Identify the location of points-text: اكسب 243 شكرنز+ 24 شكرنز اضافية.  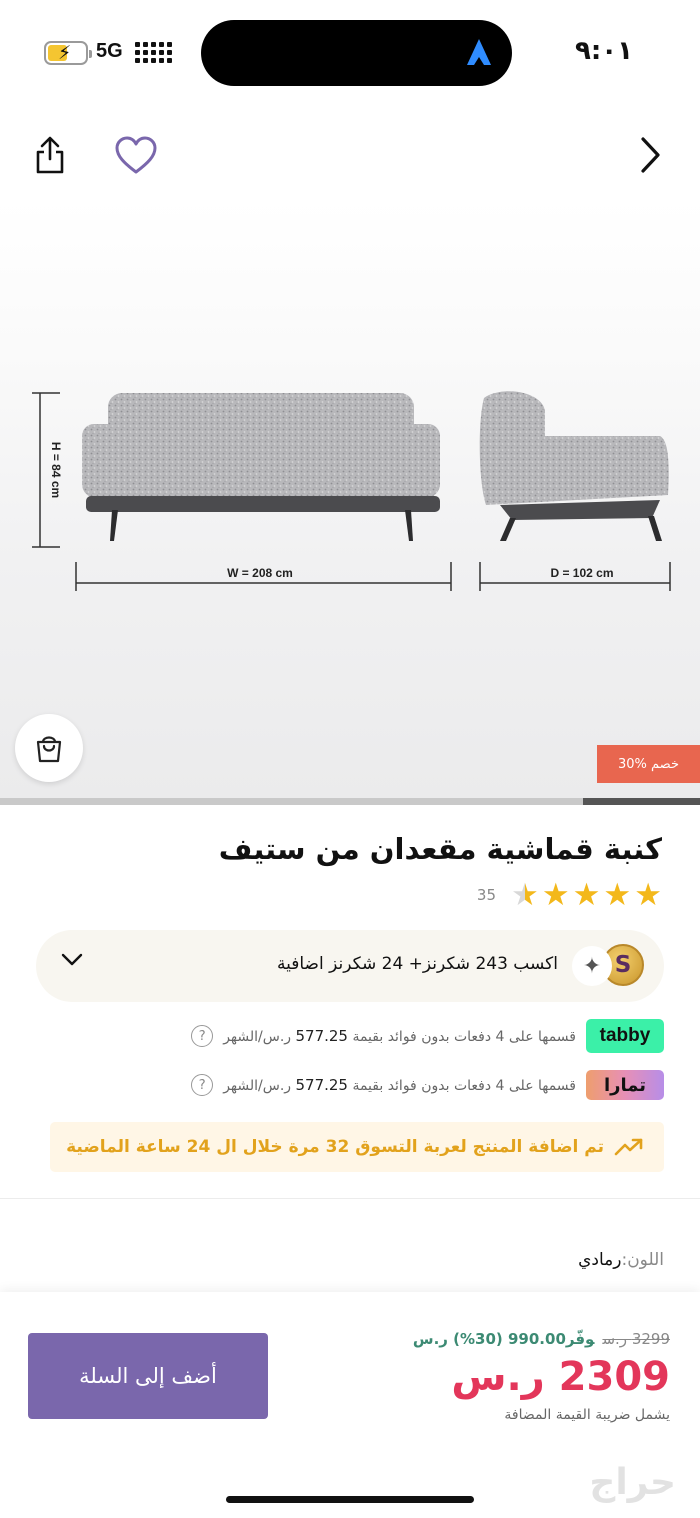
(417, 964).